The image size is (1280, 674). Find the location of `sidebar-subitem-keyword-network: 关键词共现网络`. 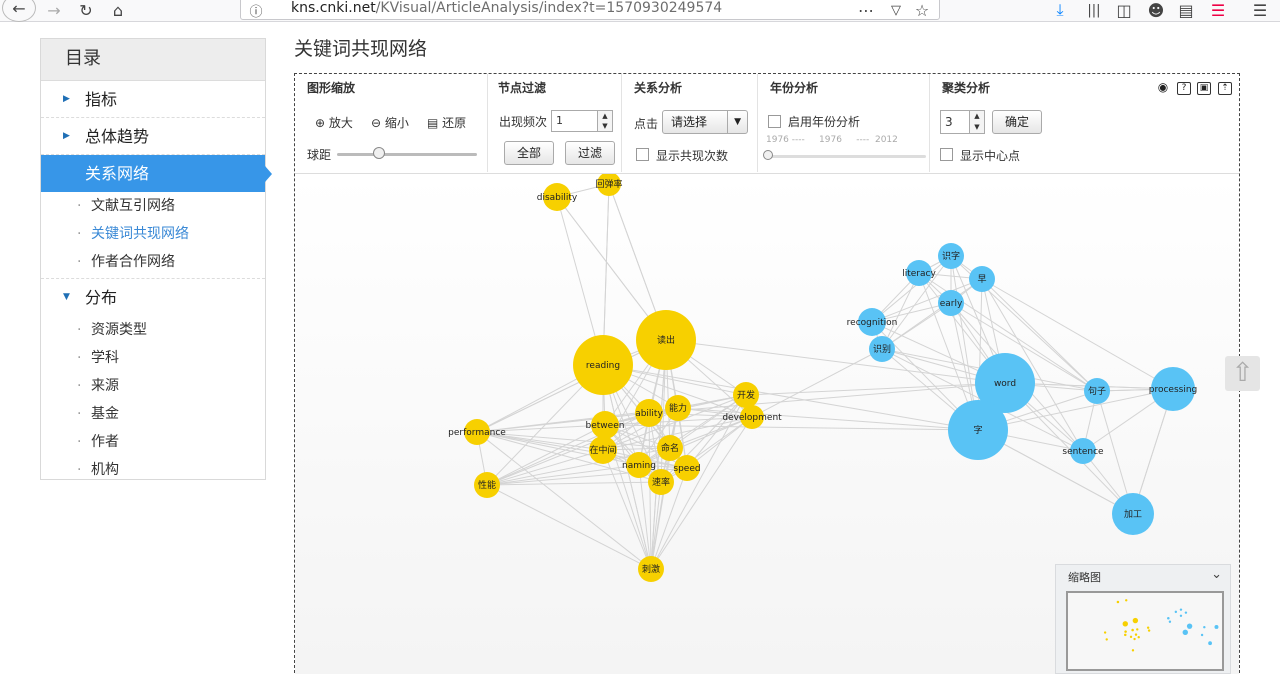

sidebar-subitem-keyword-network: 关键词共现网络 is located at coordinates (153, 234).